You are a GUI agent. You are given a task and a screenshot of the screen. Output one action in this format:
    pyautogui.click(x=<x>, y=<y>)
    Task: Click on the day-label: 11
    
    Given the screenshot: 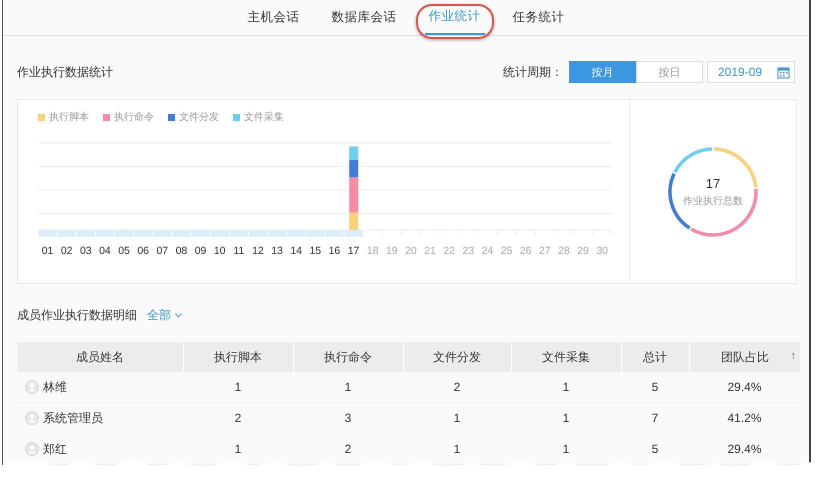 What is the action you would take?
    pyautogui.click(x=239, y=251)
    